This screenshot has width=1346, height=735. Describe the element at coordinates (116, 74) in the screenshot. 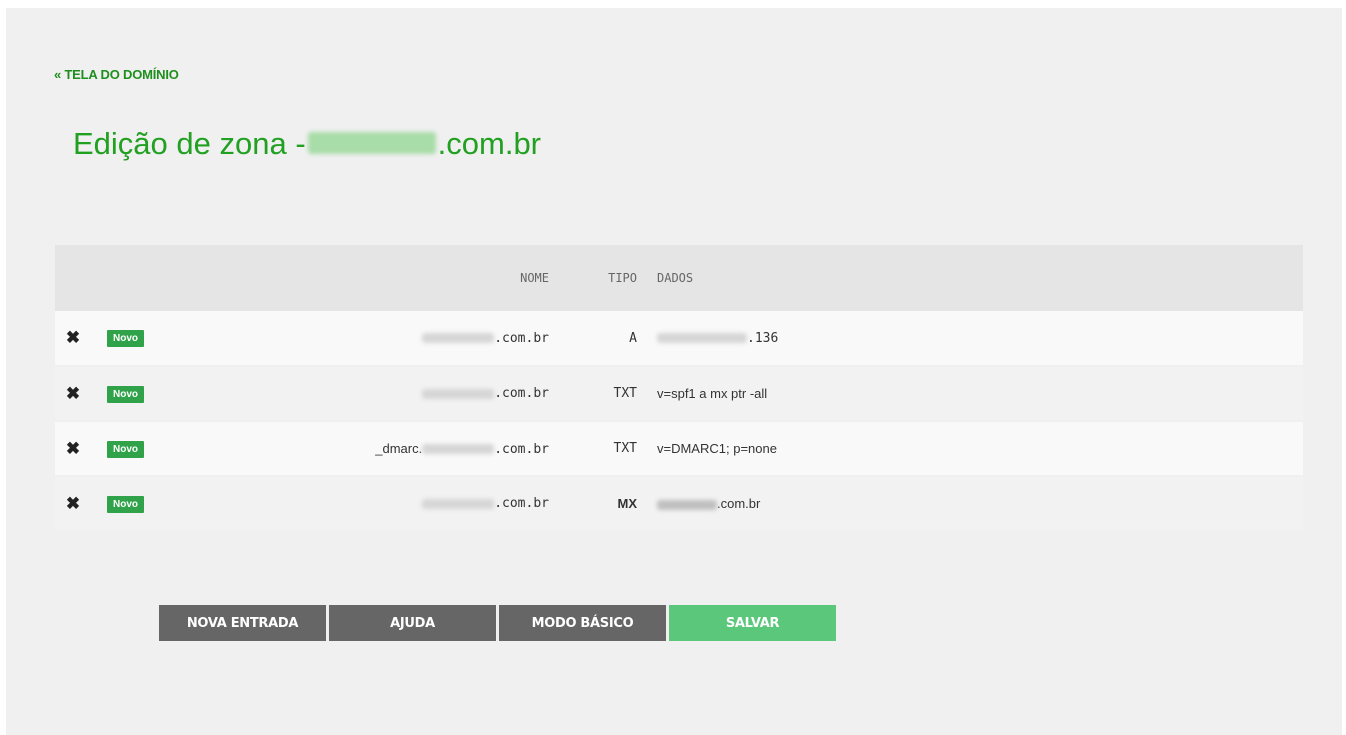

I see `back-to-domain-link: « TELA DO DOMÍNIO` at that location.